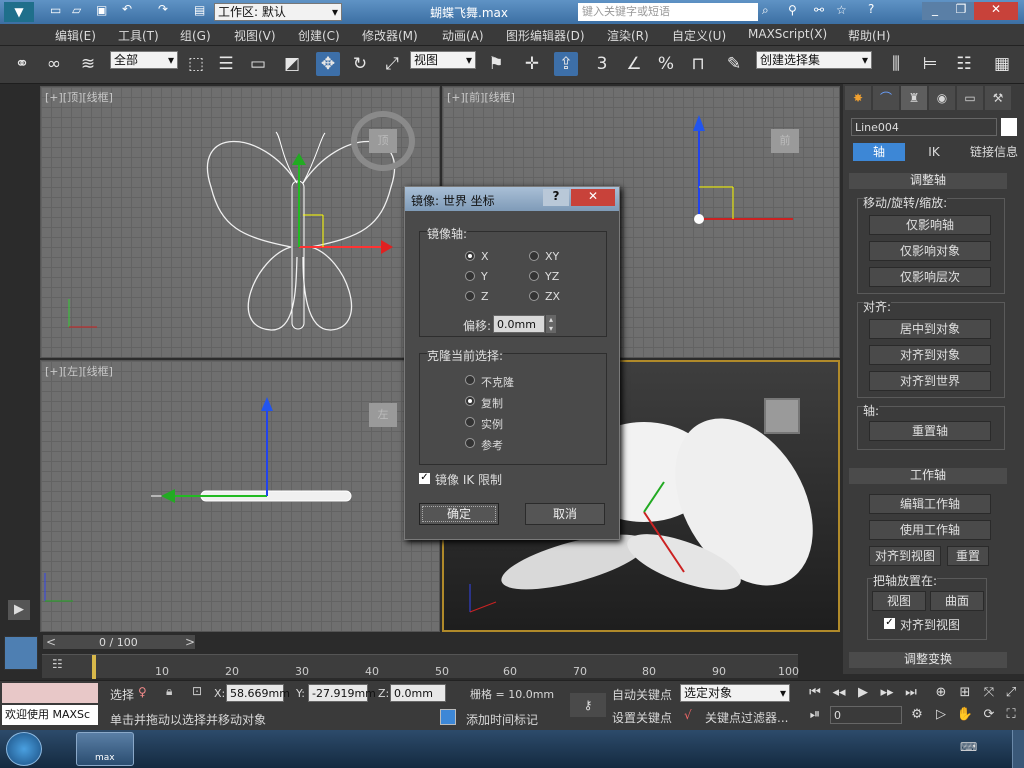  What do you see at coordinates (930, 329) in the screenshot?
I see `center-to-object-button: 居中到对象` at bounding box center [930, 329].